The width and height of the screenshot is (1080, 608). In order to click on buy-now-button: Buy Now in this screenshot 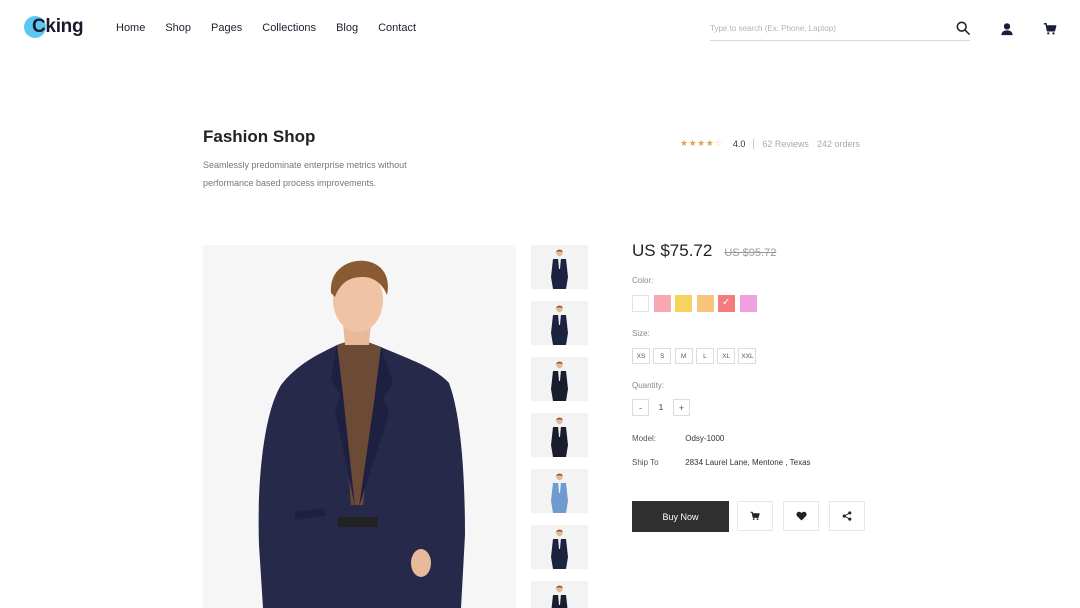, I will do `click(680, 516)`.